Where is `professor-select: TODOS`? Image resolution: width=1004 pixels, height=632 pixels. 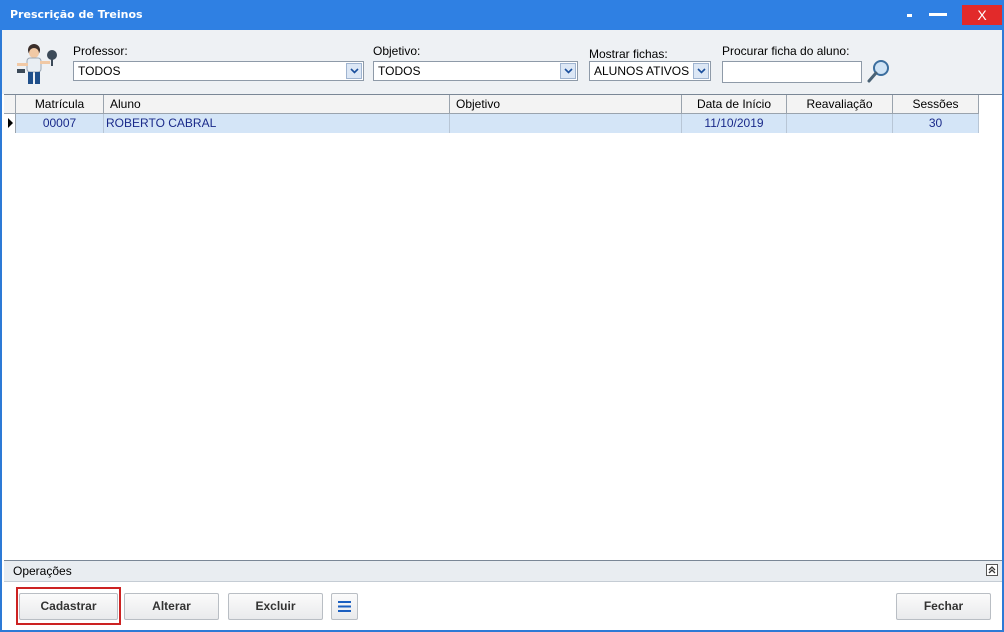 professor-select: TODOS is located at coordinates (218, 71).